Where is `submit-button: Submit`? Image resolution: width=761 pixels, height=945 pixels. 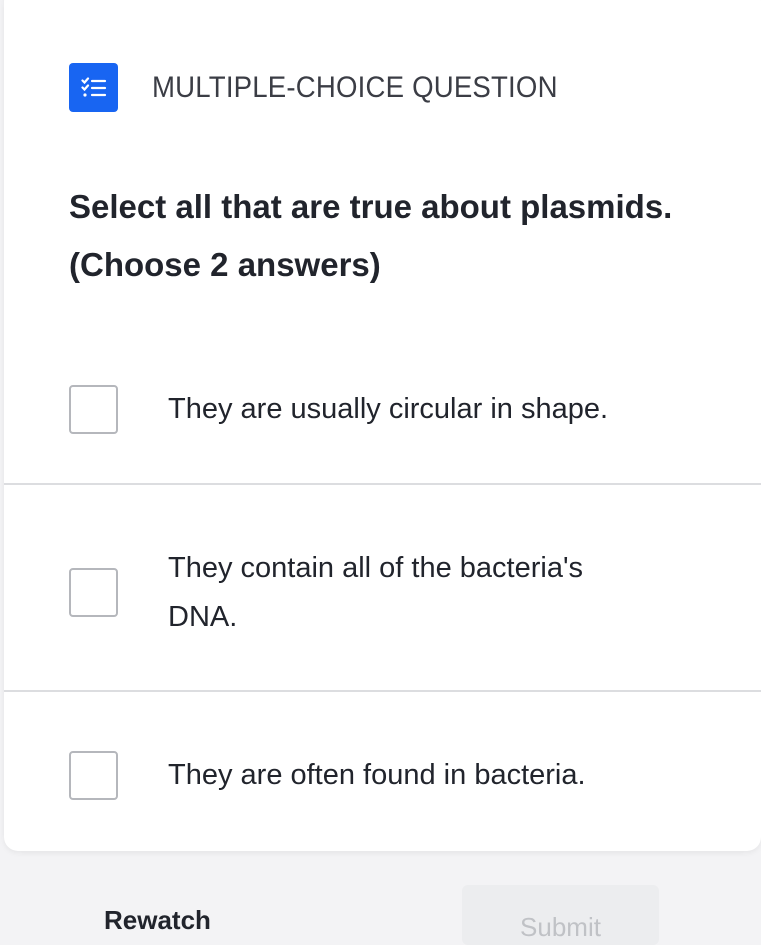 submit-button: Submit is located at coordinates (560, 915).